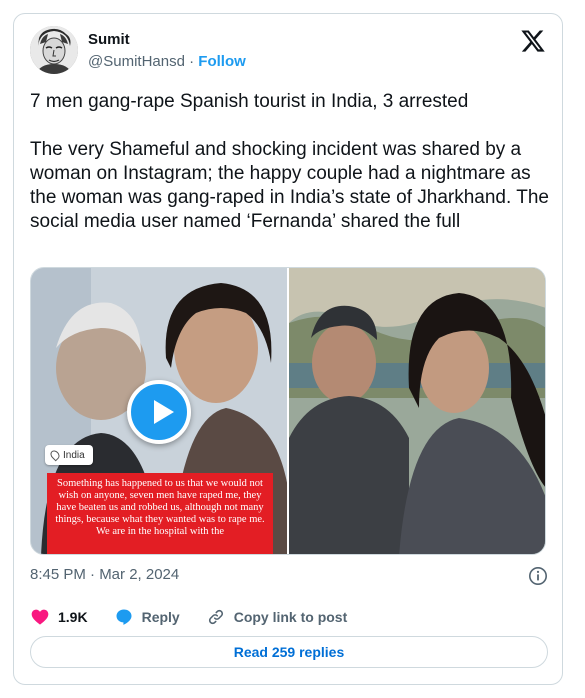 Image resolution: width=585 pixels, height=698 pixels. What do you see at coordinates (215, 617) in the screenshot?
I see `link-icon` at bounding box center [215, 617].